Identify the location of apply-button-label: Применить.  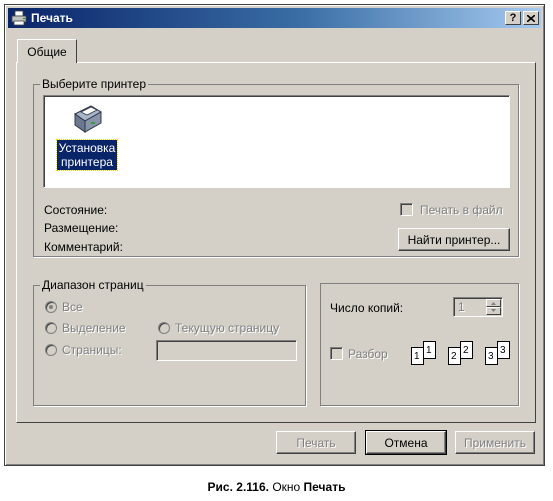
(494, 442).